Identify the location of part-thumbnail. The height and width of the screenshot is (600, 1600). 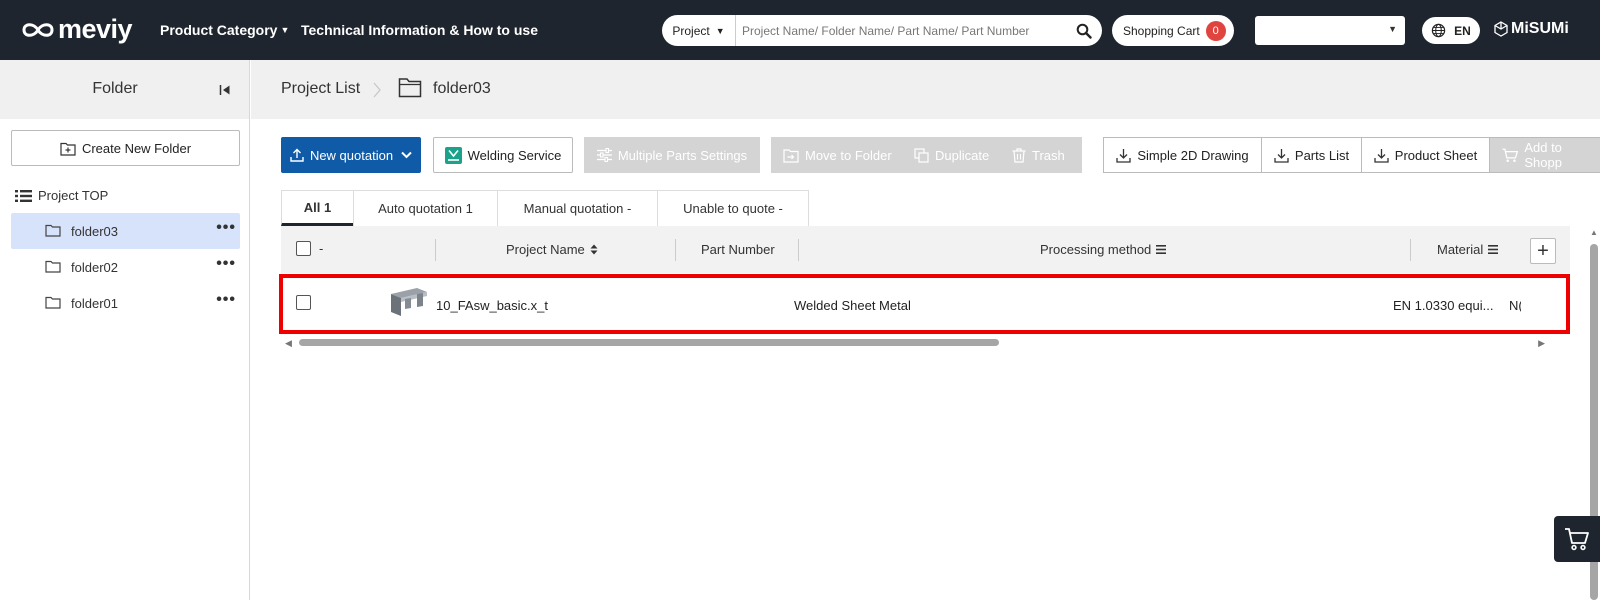
(408, 302).